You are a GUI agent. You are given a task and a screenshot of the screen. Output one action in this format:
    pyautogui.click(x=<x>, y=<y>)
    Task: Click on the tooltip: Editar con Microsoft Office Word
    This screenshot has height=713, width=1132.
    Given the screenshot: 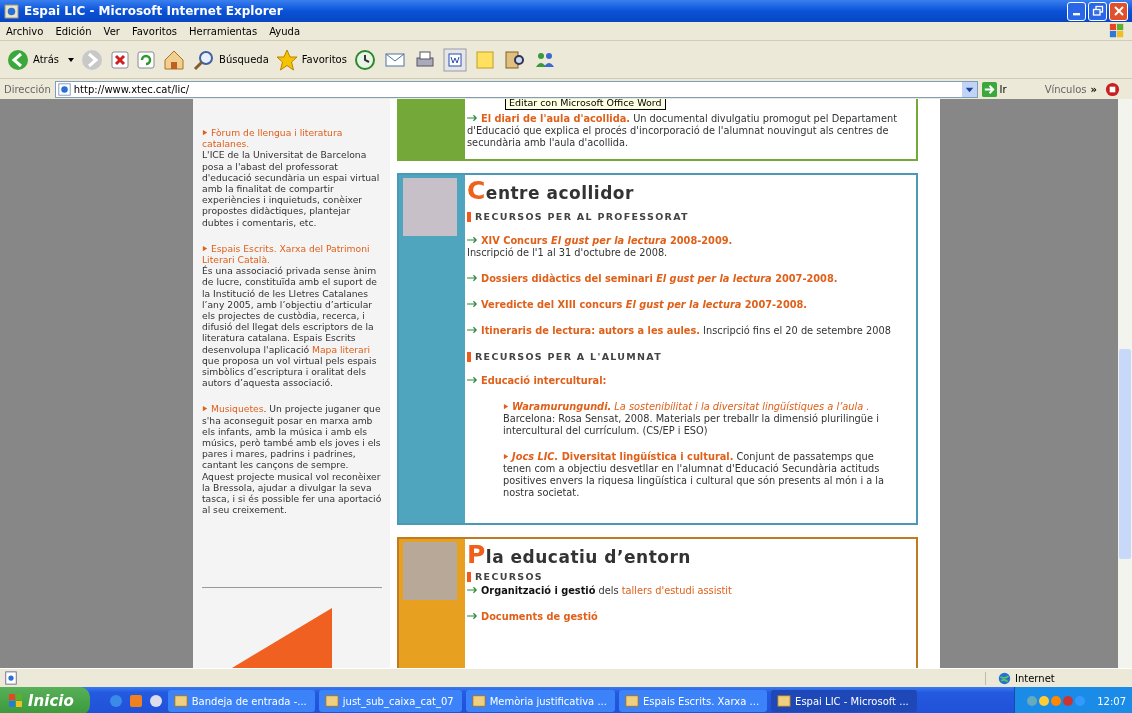 What is the action you would take?
    pyautogui.click(x=585, y=104)
    